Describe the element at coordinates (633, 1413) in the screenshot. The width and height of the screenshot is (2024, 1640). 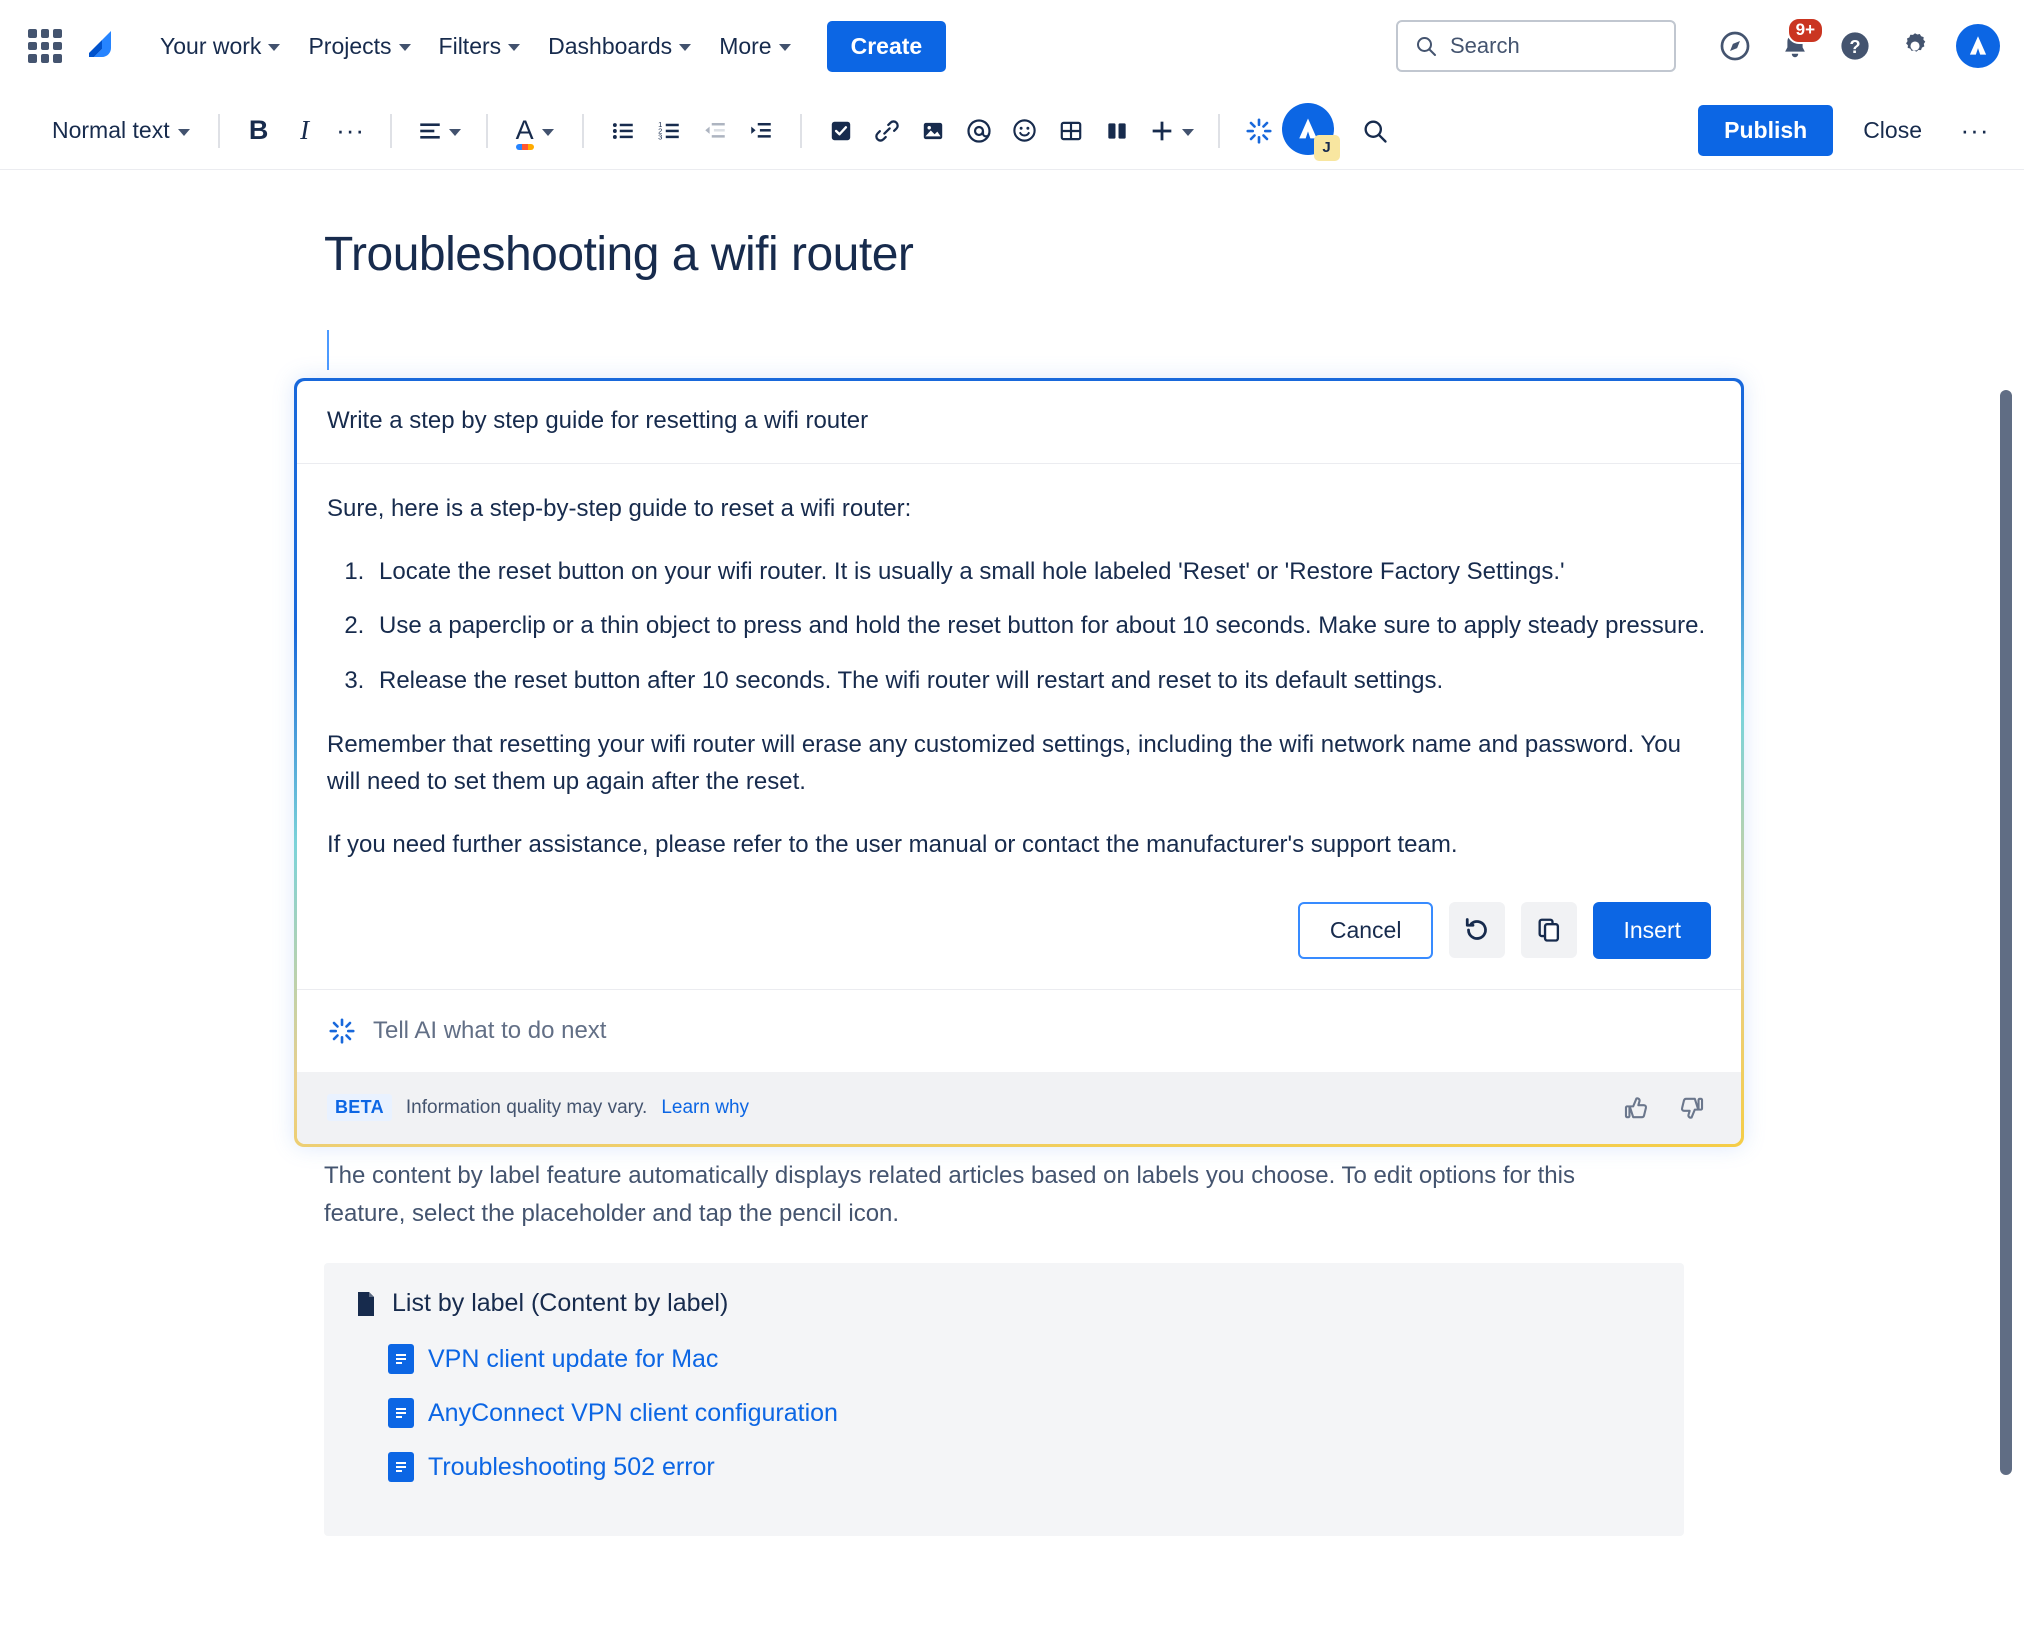
I see `list-item-link: AnyConnect VPN client configuration` at that location.